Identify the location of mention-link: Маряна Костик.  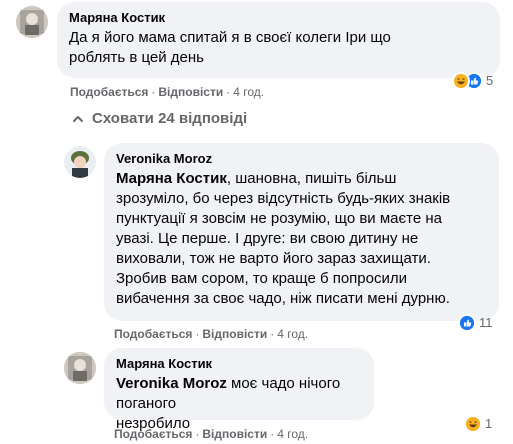
(171, 178).